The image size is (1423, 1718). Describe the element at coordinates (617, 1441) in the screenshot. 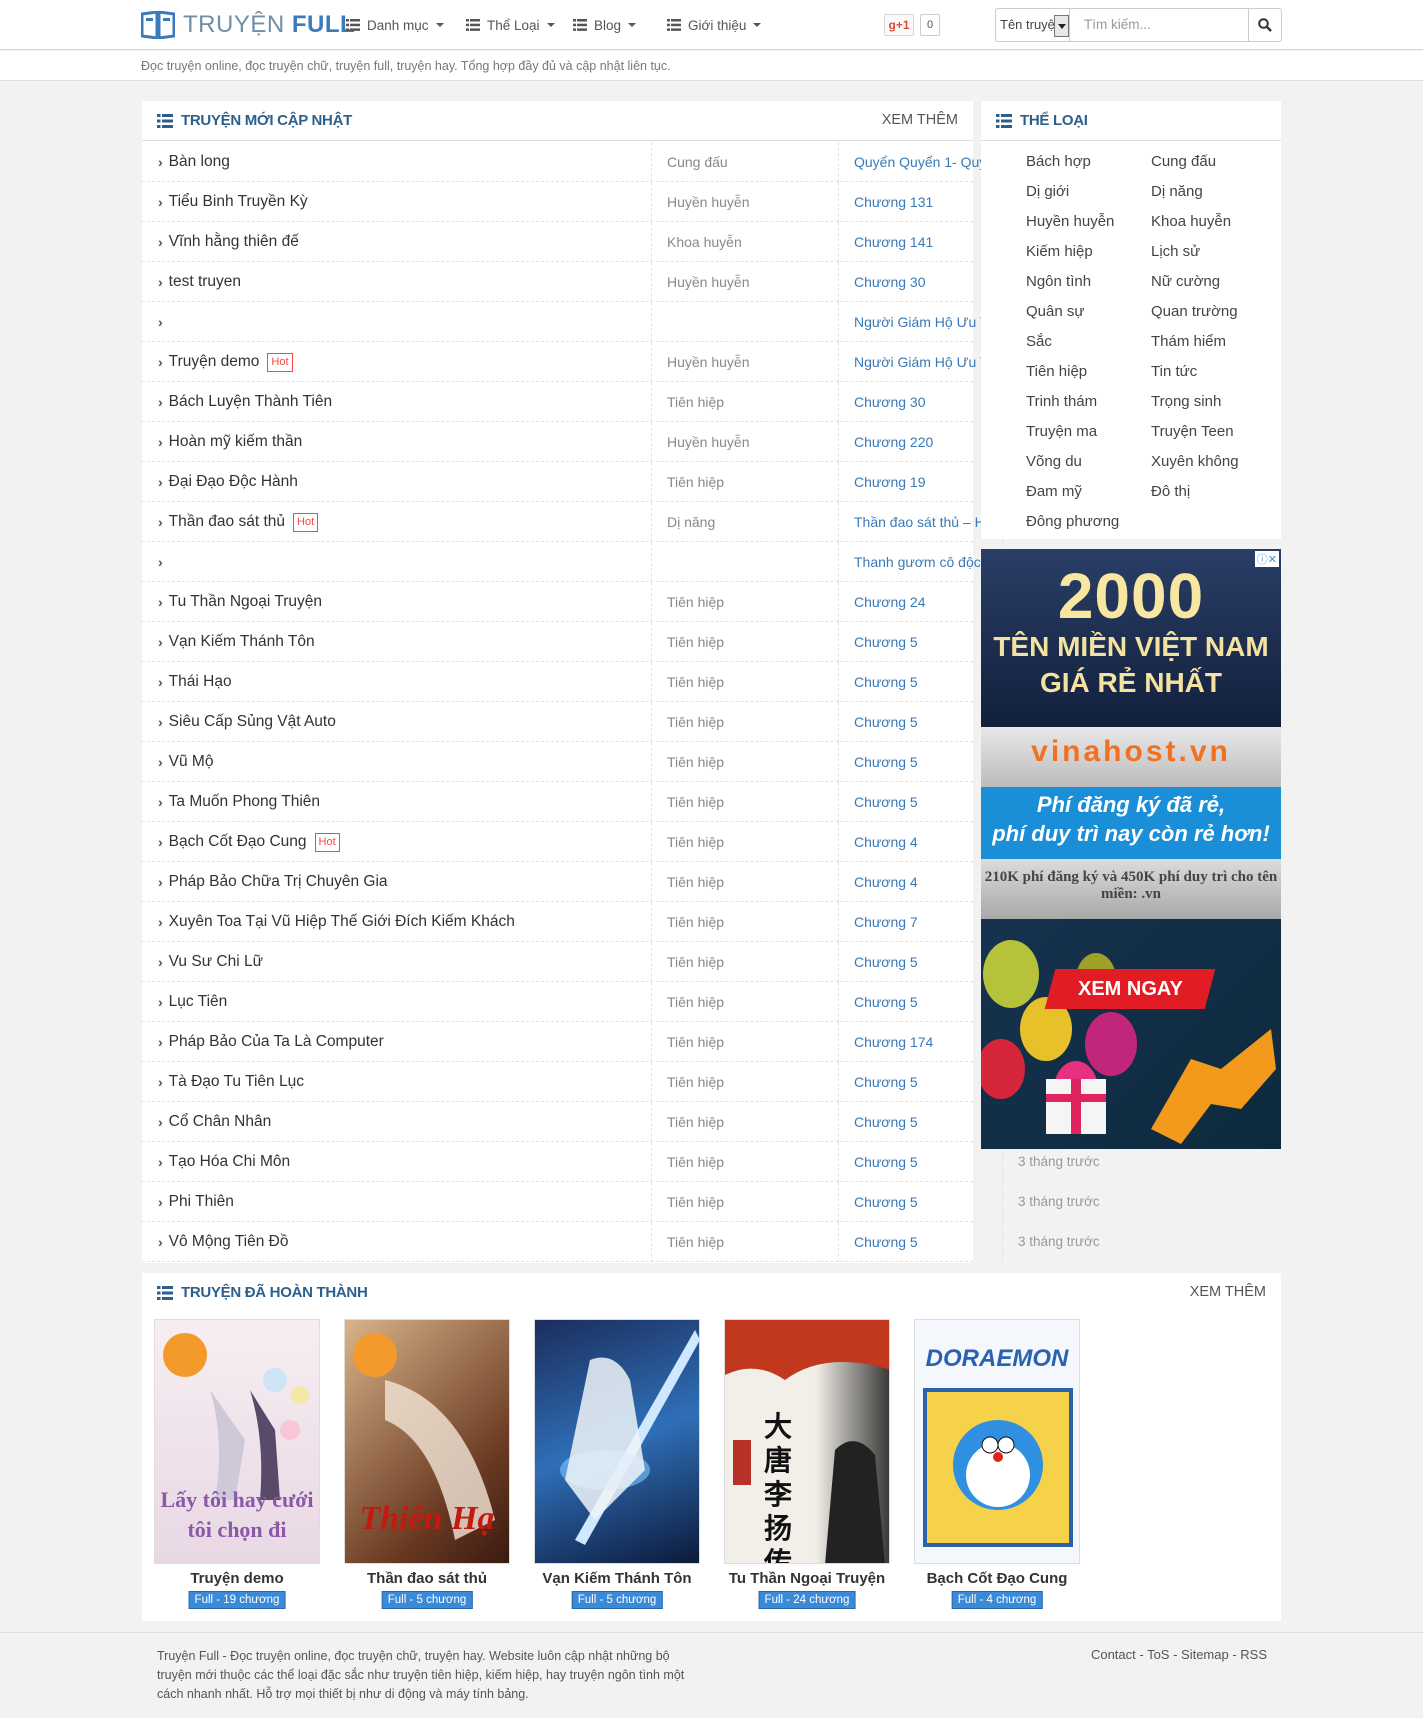

I see `book-cover` at that location.